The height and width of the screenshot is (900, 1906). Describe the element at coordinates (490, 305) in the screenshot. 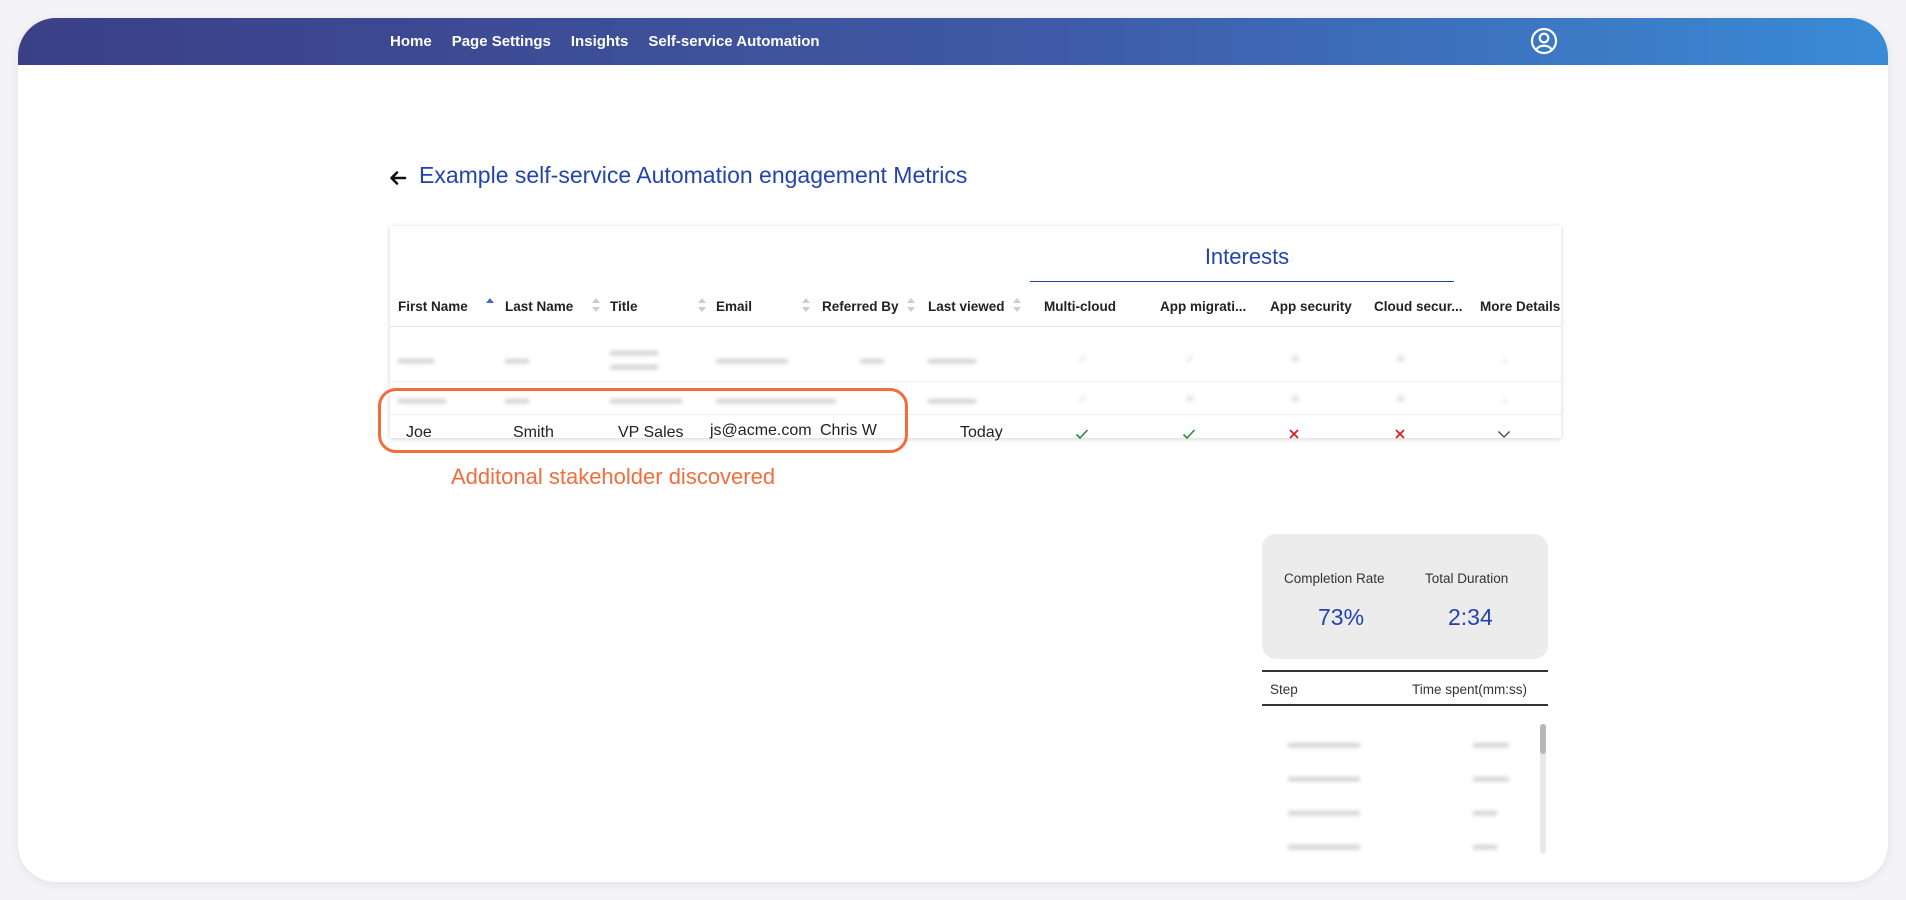

I see `sort-asc-active-icon` at that location.